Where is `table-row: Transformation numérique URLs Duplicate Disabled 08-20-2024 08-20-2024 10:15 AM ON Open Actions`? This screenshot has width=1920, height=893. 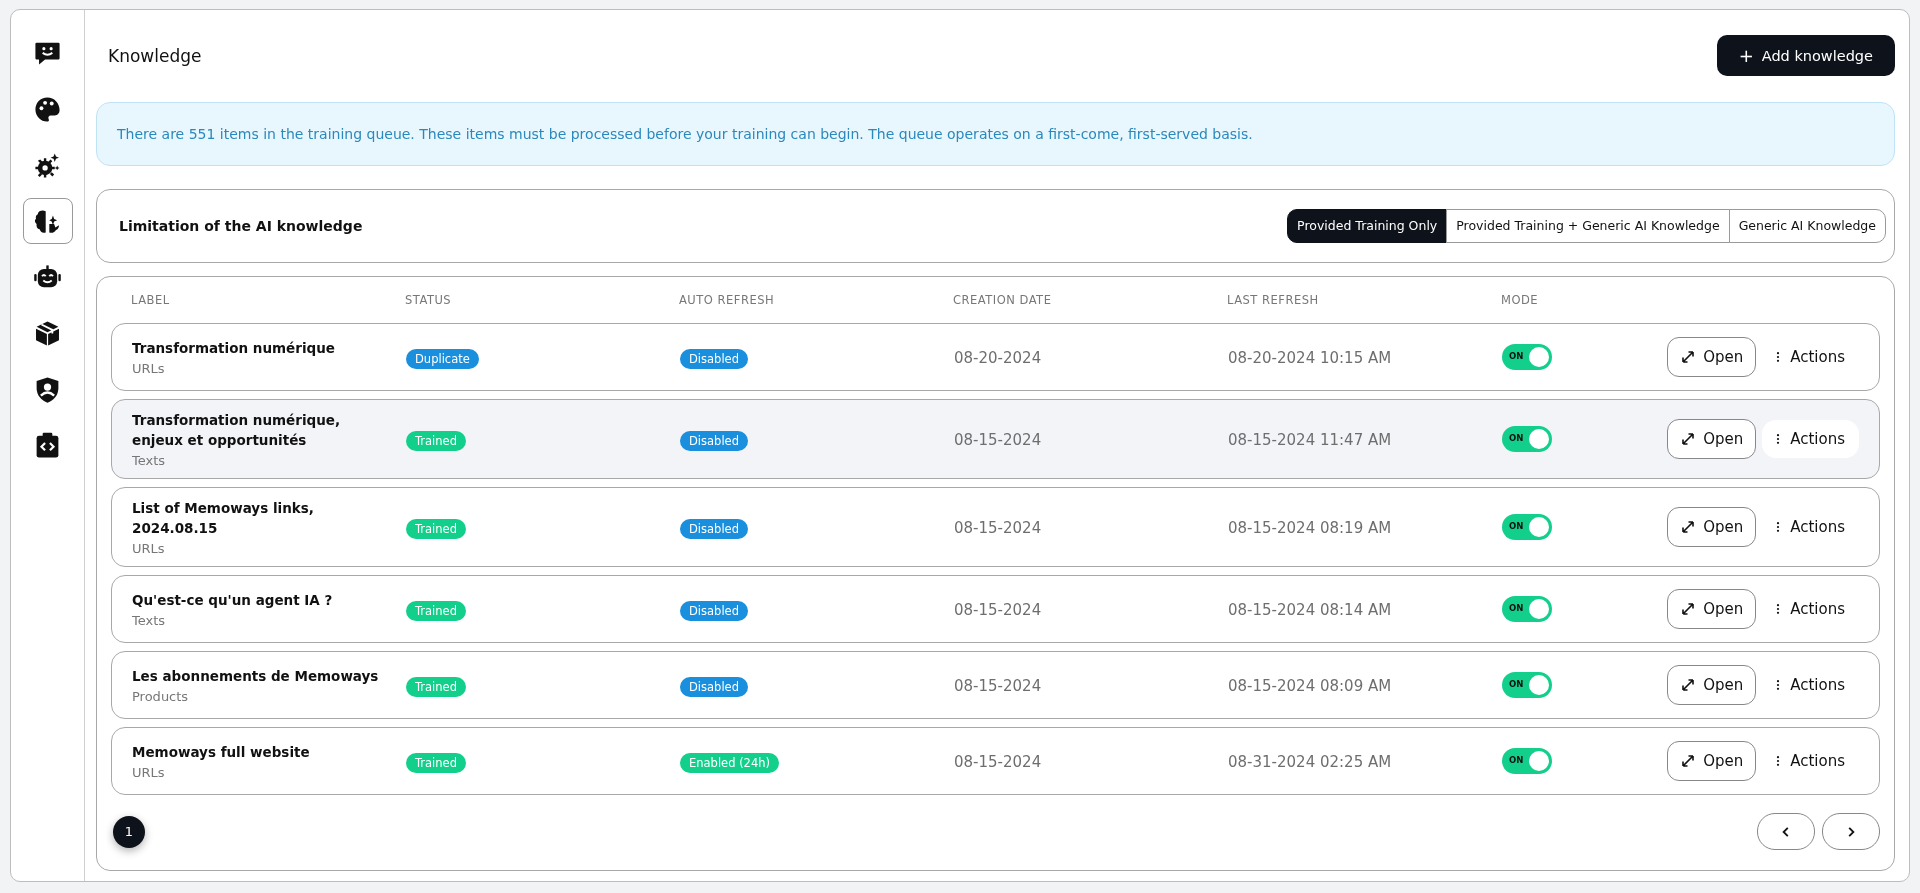 table-row: Transformation numérique URLs Duplicate Disabled 08-20-2024 08-20-2024 10:15 AM ON Open Actions is located at coordinates (995, 357).